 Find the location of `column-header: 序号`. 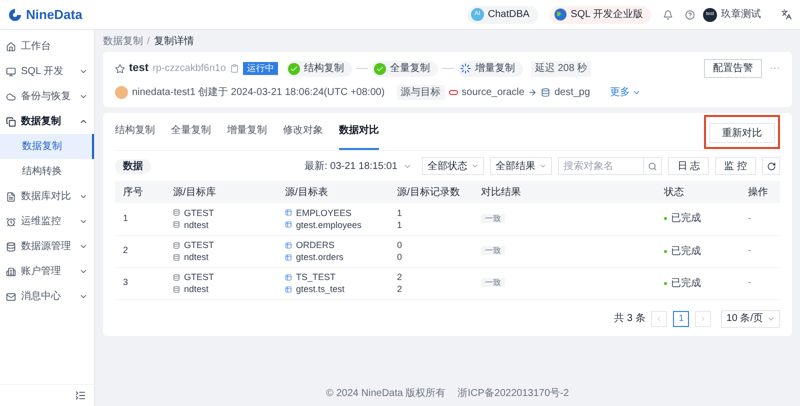

column-header: 序号 is located at coordinates (140, 192).